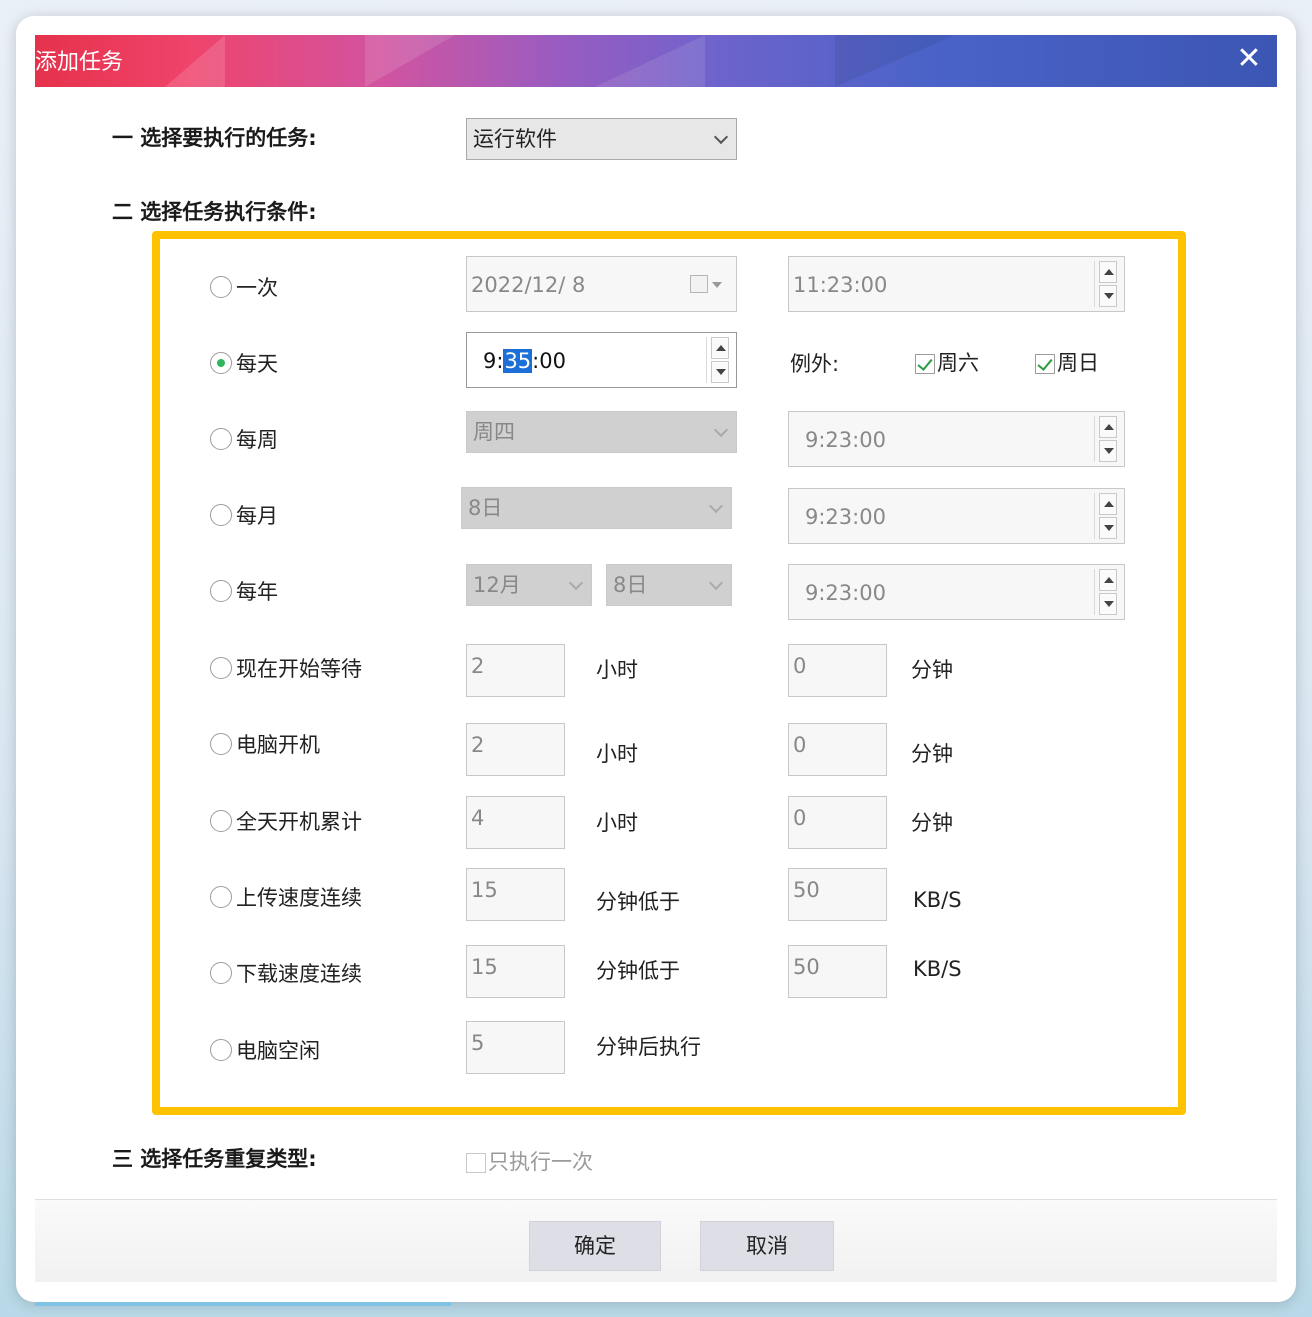 The image size is (1312, 1317). Describe the element at coordinates (243, 1304) in the screenshot. I see `taskbar-accent` at that location.